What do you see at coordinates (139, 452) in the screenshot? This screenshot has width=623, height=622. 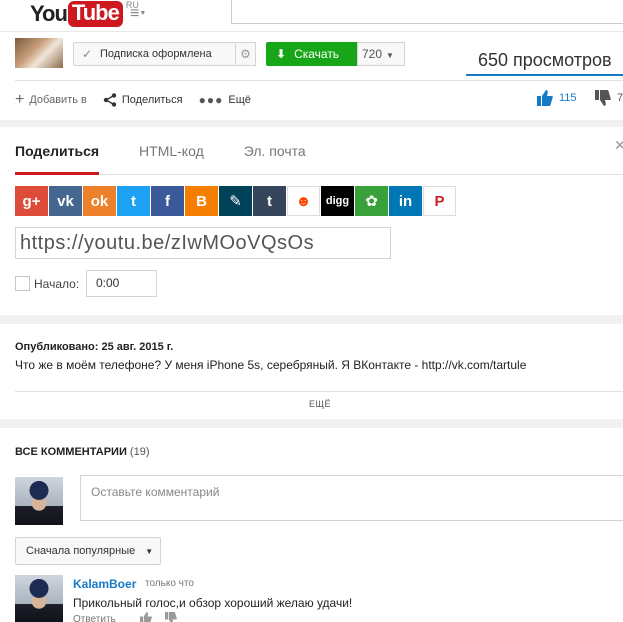 I see `comments-count: (19)` at bounding box center [139, 452].